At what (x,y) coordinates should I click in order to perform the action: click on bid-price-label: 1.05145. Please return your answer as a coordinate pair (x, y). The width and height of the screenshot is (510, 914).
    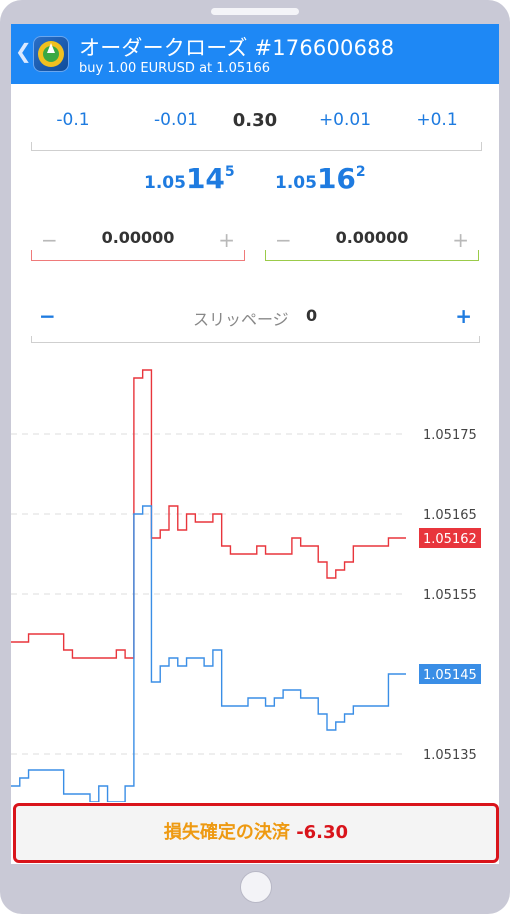
    Looking at the image, I should click on (450, 674).